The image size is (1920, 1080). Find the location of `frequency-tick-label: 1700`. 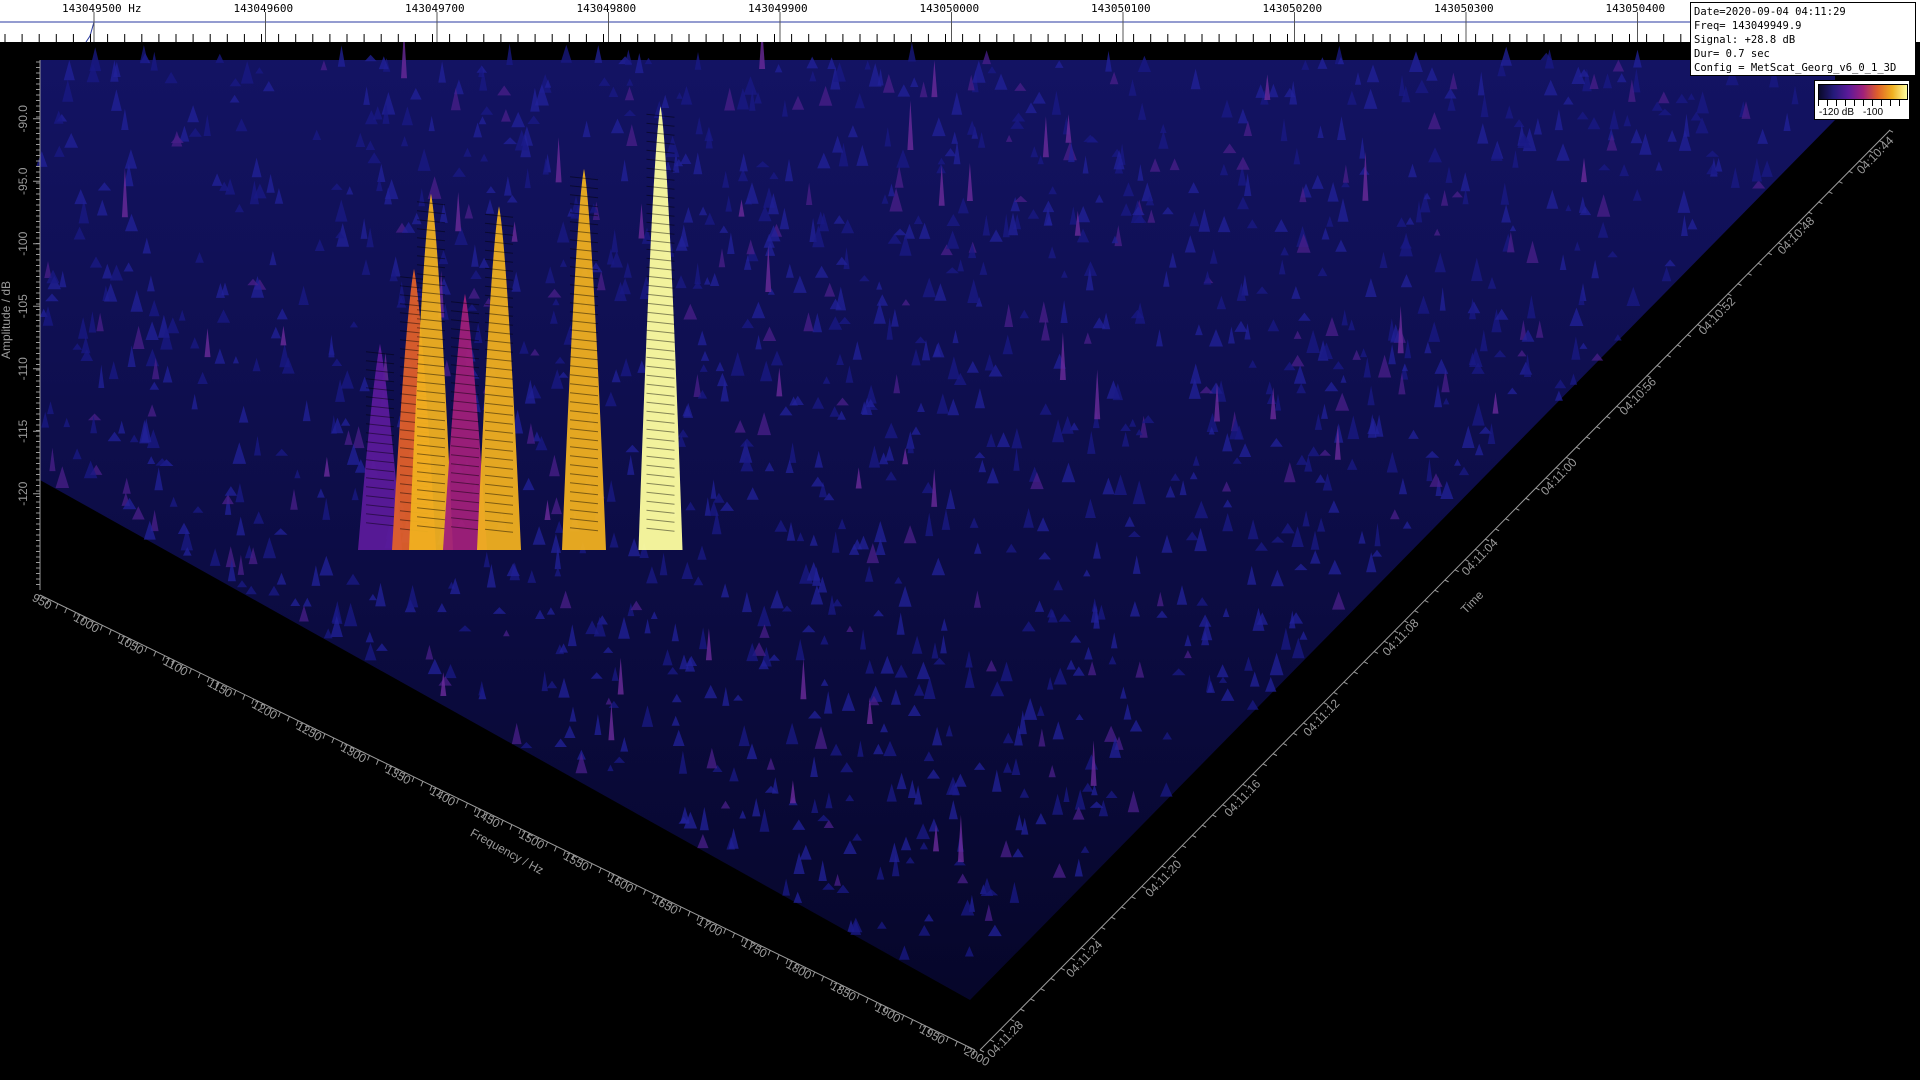

frequency-tick-label: 1700 is located at coordinates (710, 926).